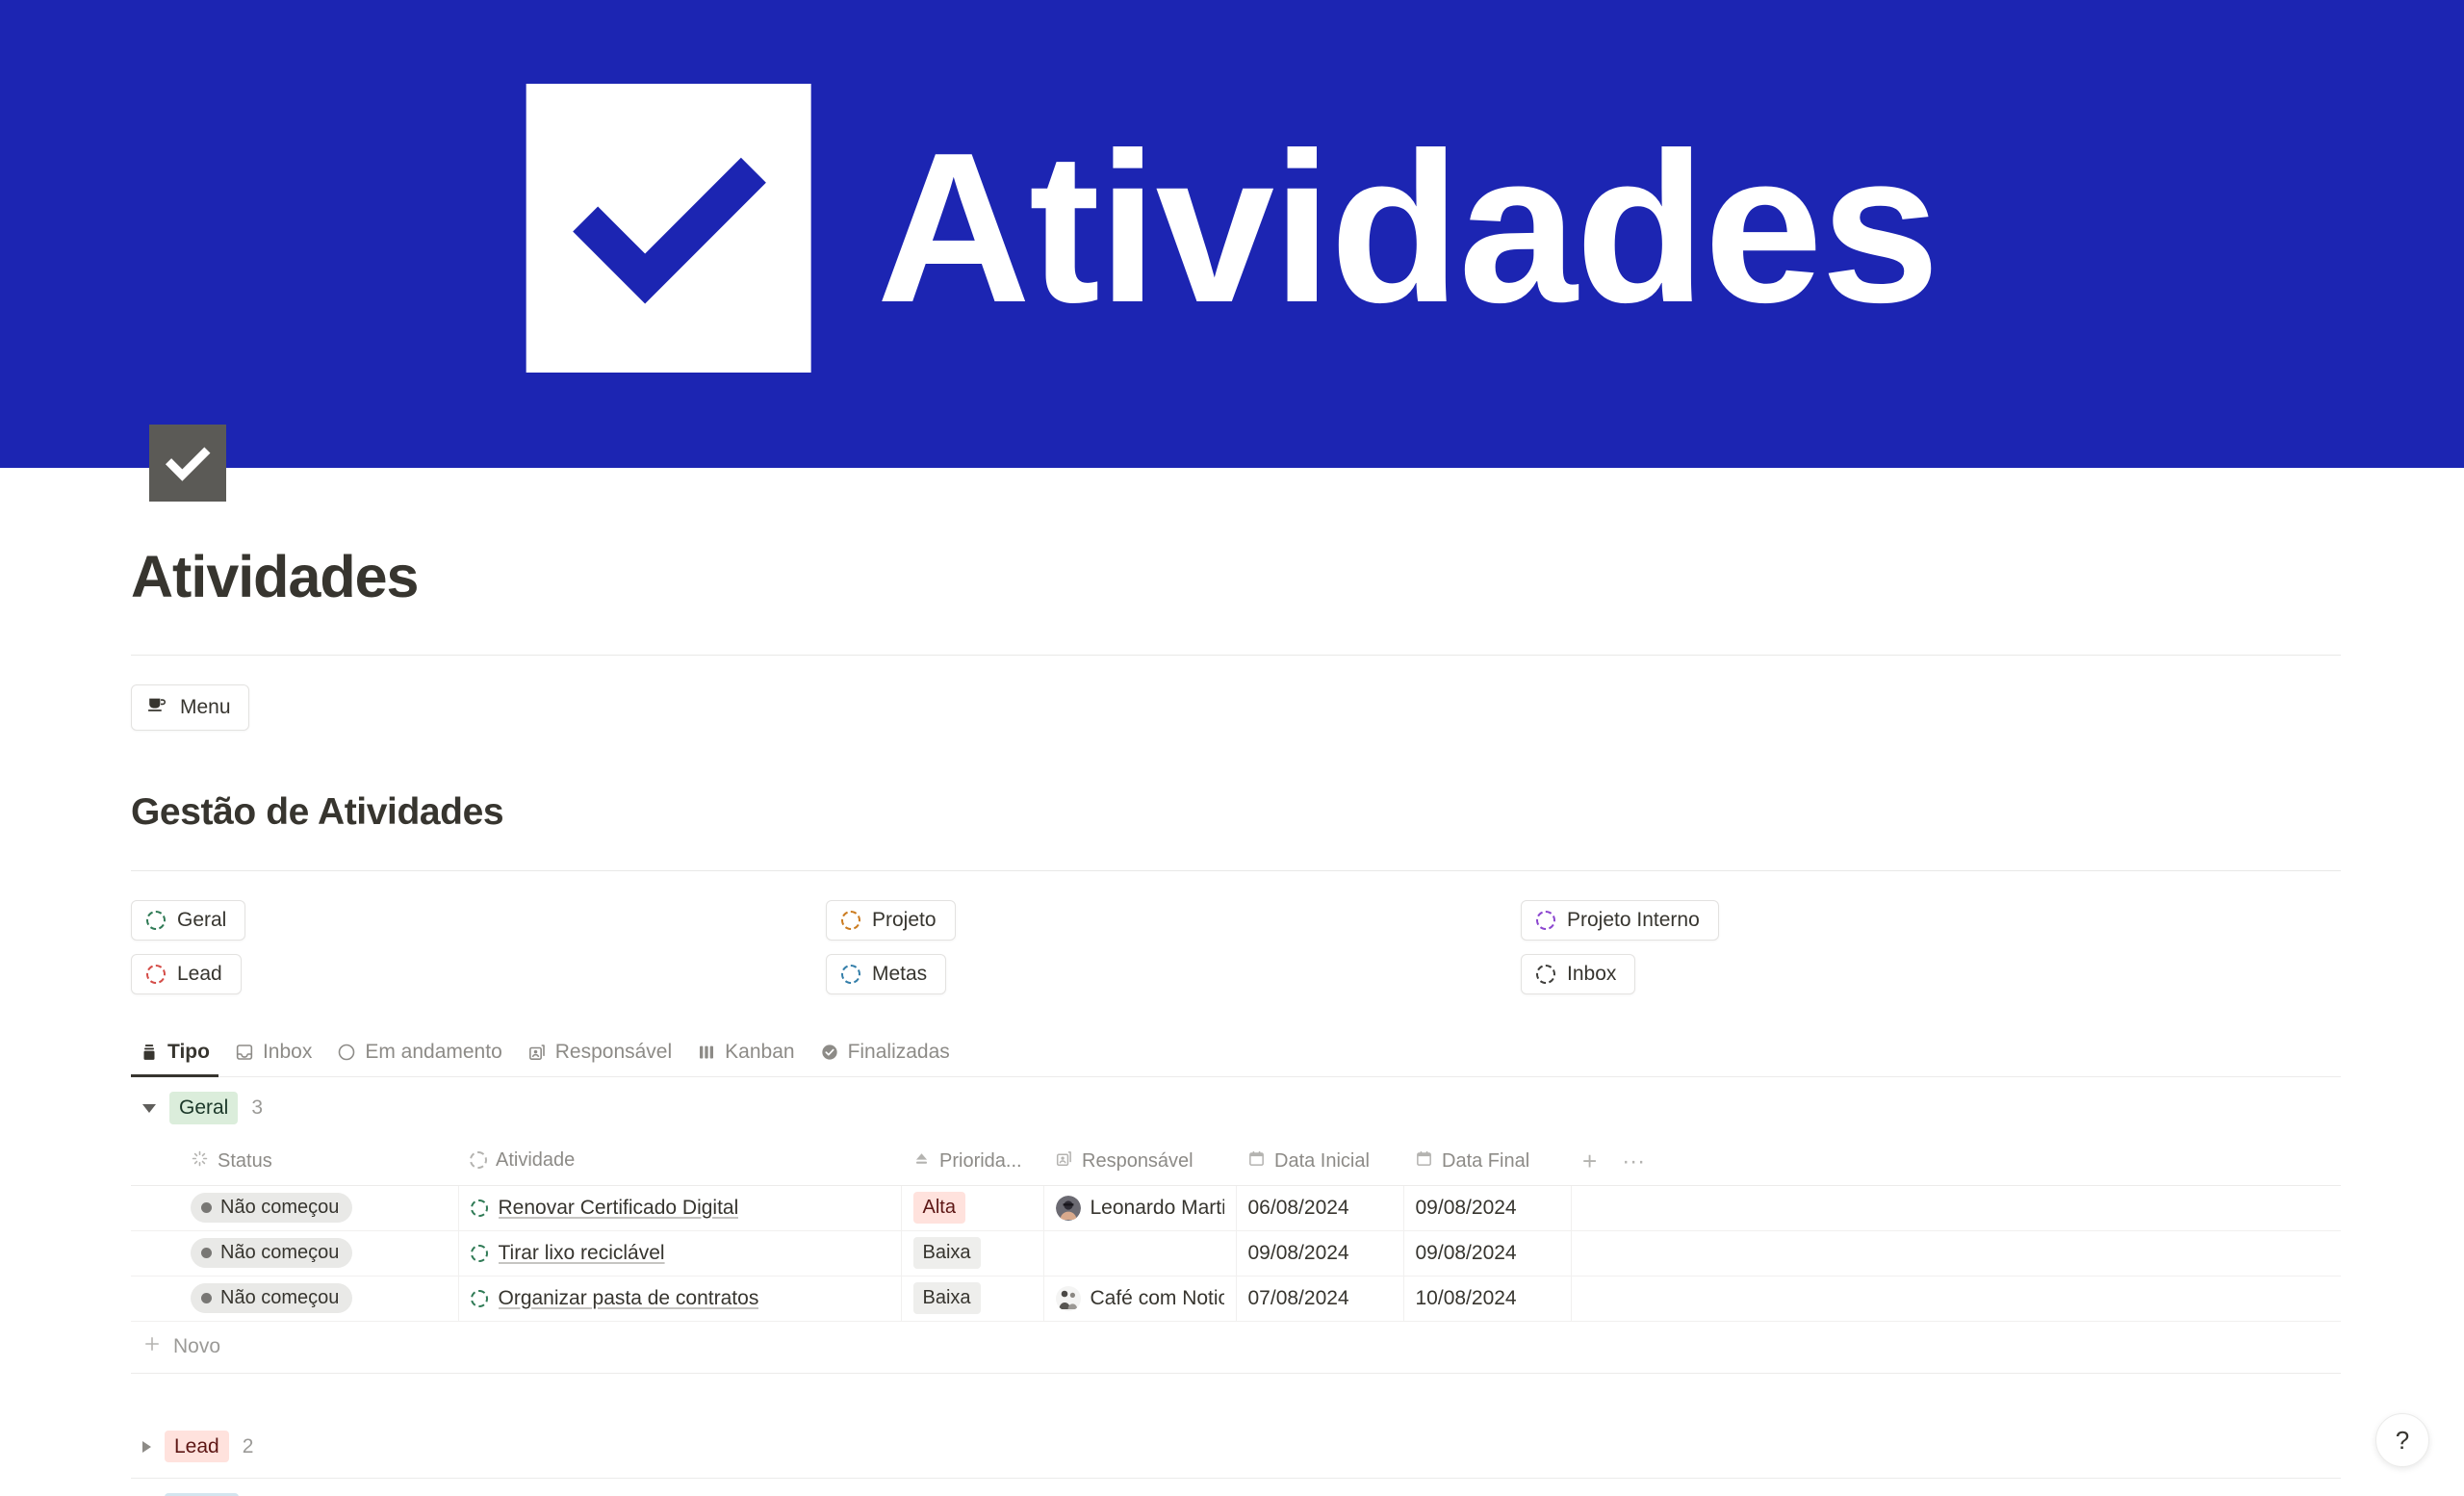 This screenshot has width=2464, height=1496. Describe the element at coordinates (829, 1052) in the screenshot. I see `check-circle-icon` at that location.